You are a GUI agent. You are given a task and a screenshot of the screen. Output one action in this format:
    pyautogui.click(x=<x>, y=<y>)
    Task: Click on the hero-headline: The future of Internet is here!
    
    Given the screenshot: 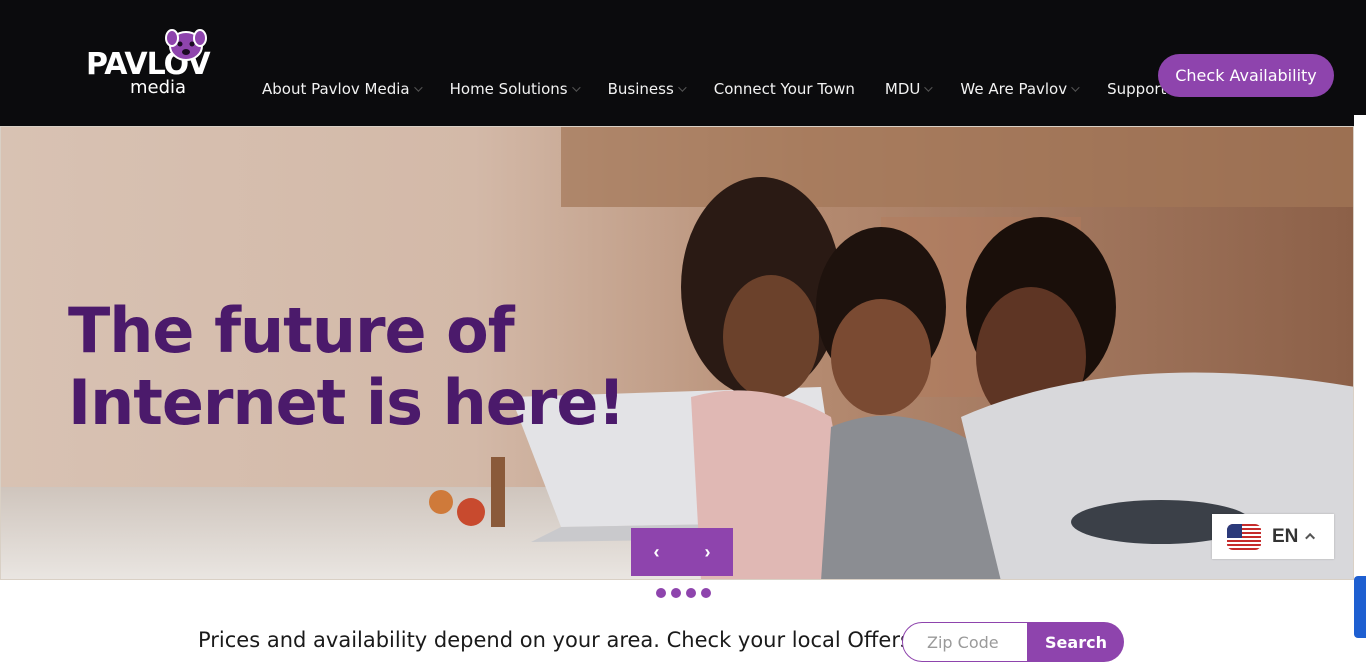 What is the action you would take?
    pyautogui.click(x=347, y=366)
    